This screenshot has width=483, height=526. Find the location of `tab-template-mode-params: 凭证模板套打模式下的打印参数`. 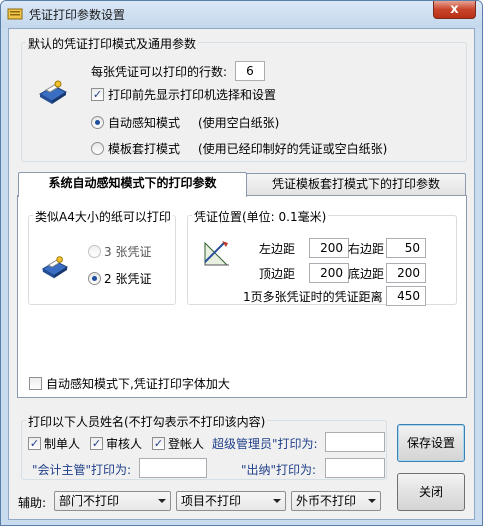

tab-template-mode-params: 凭证模板套打模式下的打印参数 is located at coordinates (356, 184).